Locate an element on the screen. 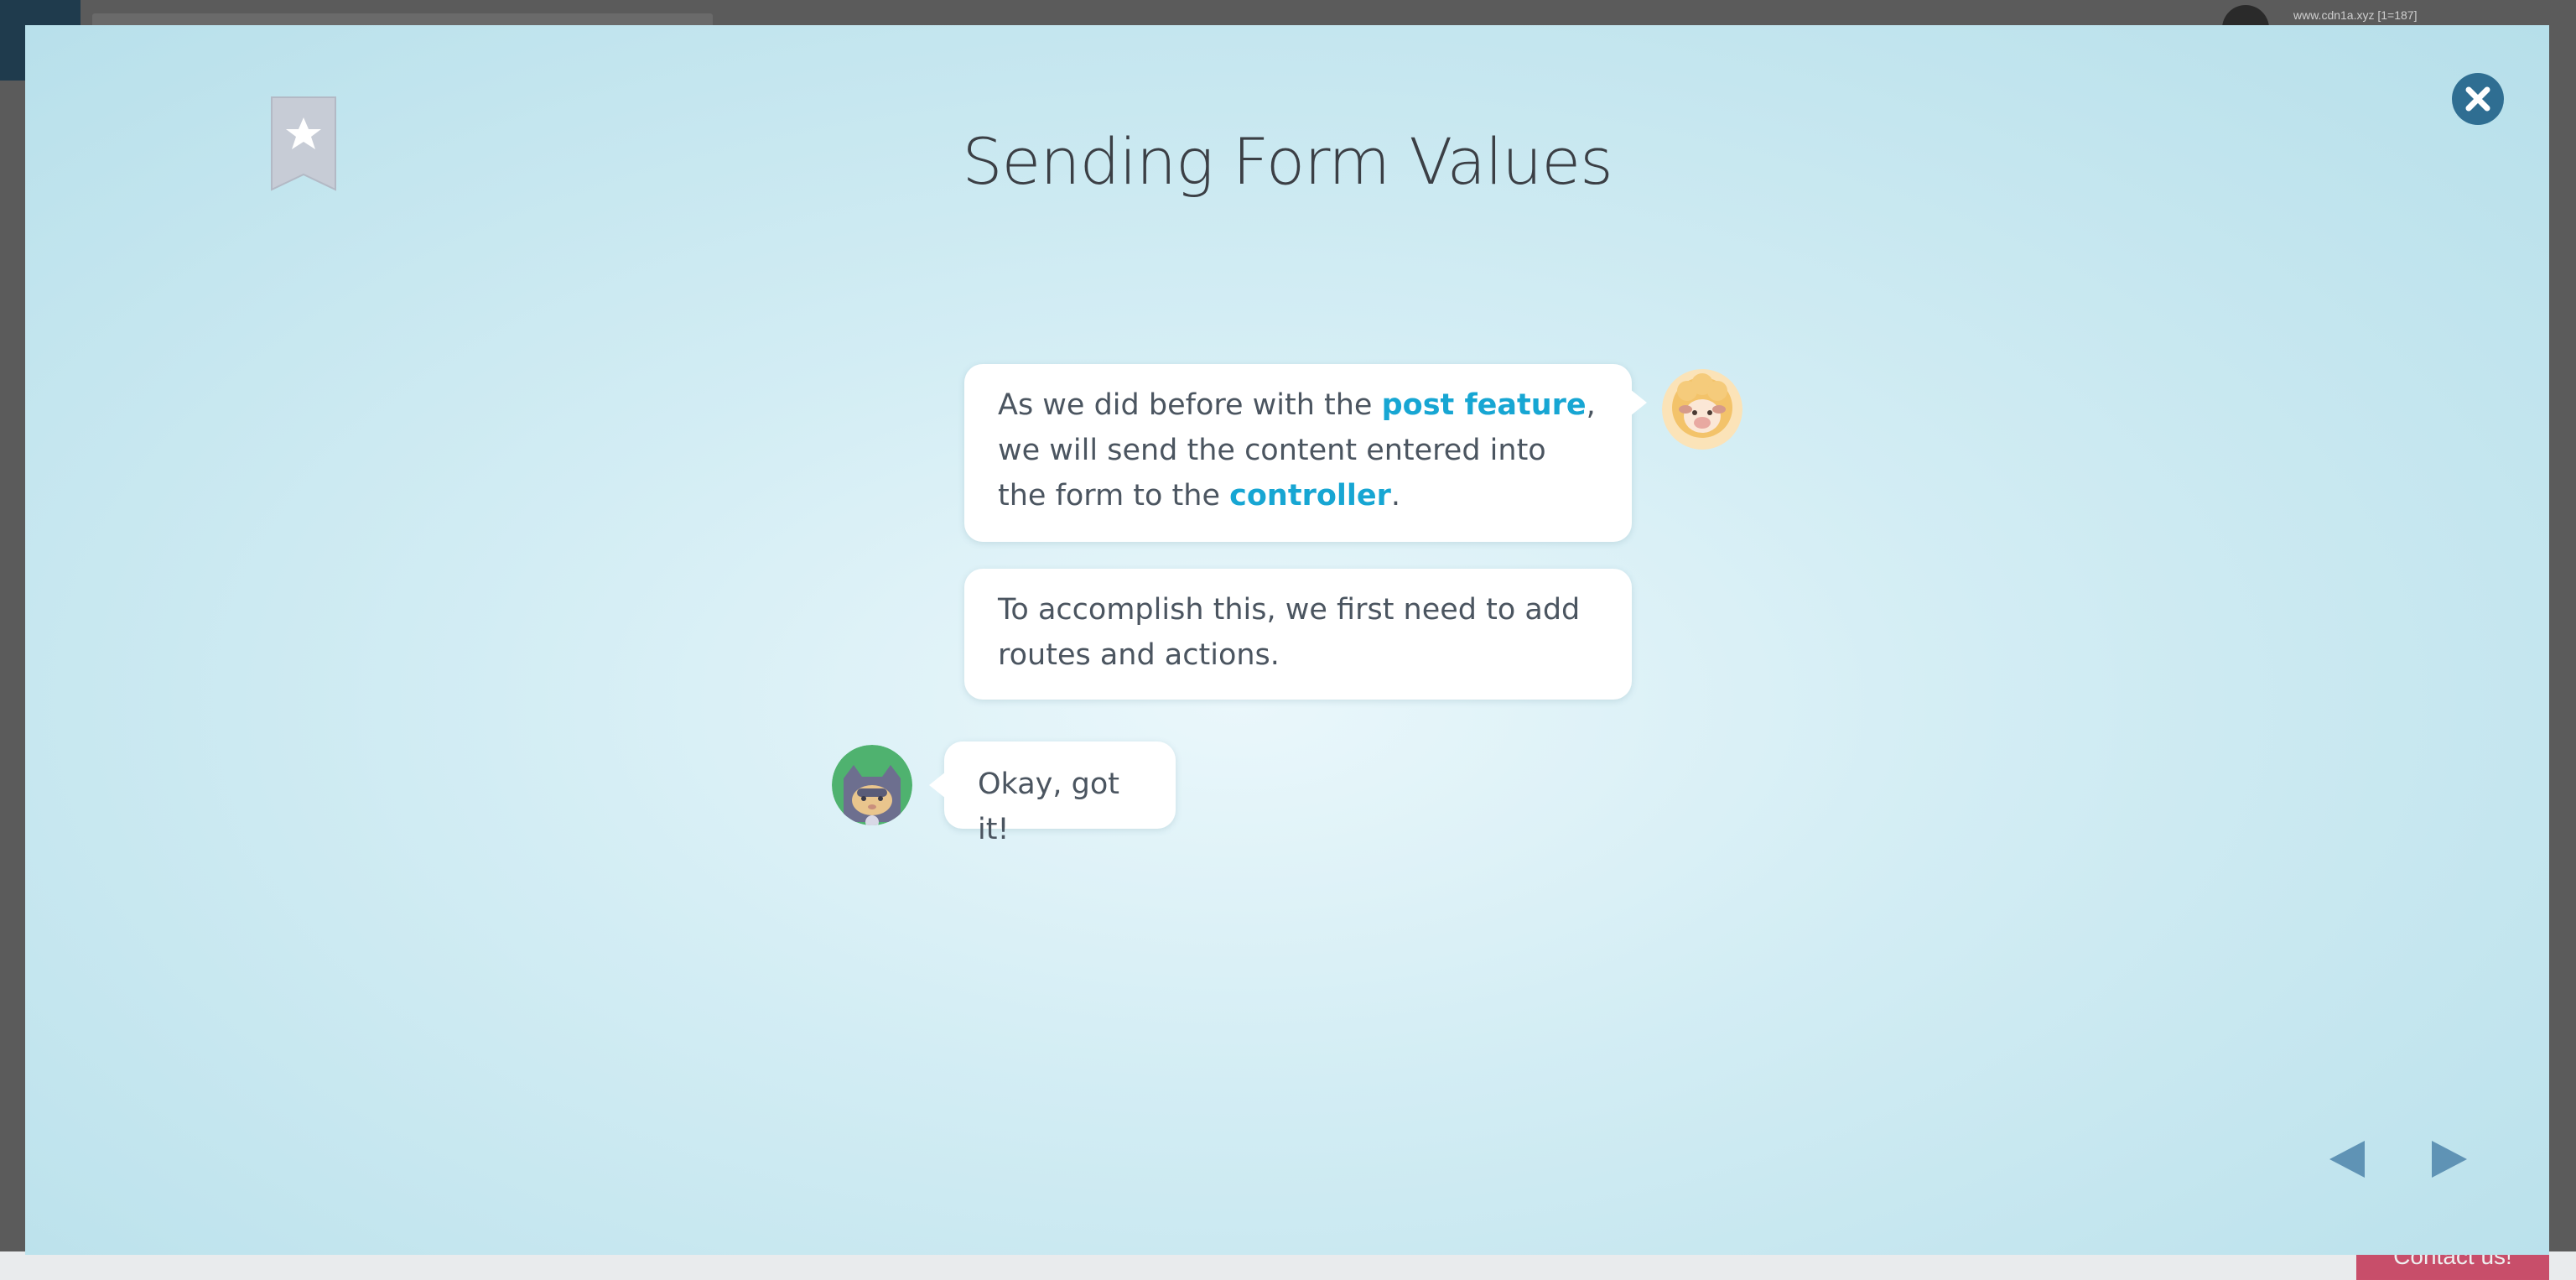 This screenshot has height=1280, width=2576. close-button is located at coordinates (2478, 99).